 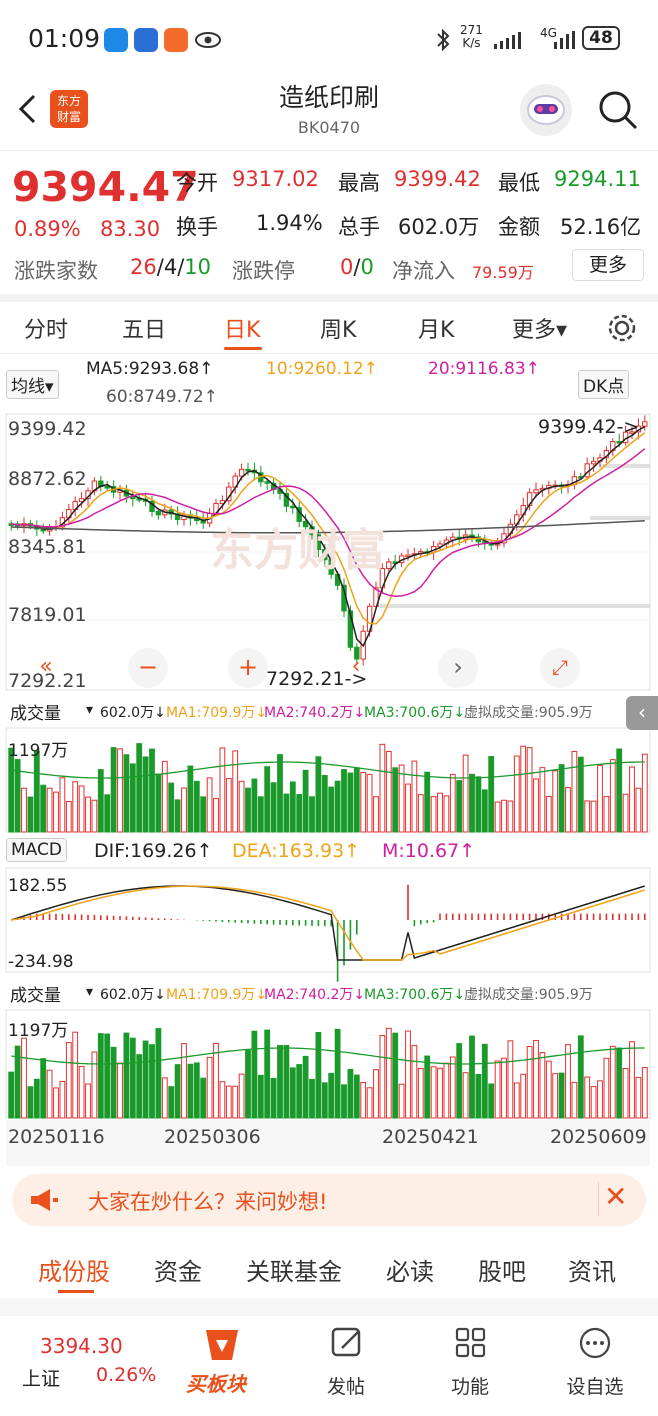 I want to click on buy-board-label: 买板块, so click(x=216, y=1384).